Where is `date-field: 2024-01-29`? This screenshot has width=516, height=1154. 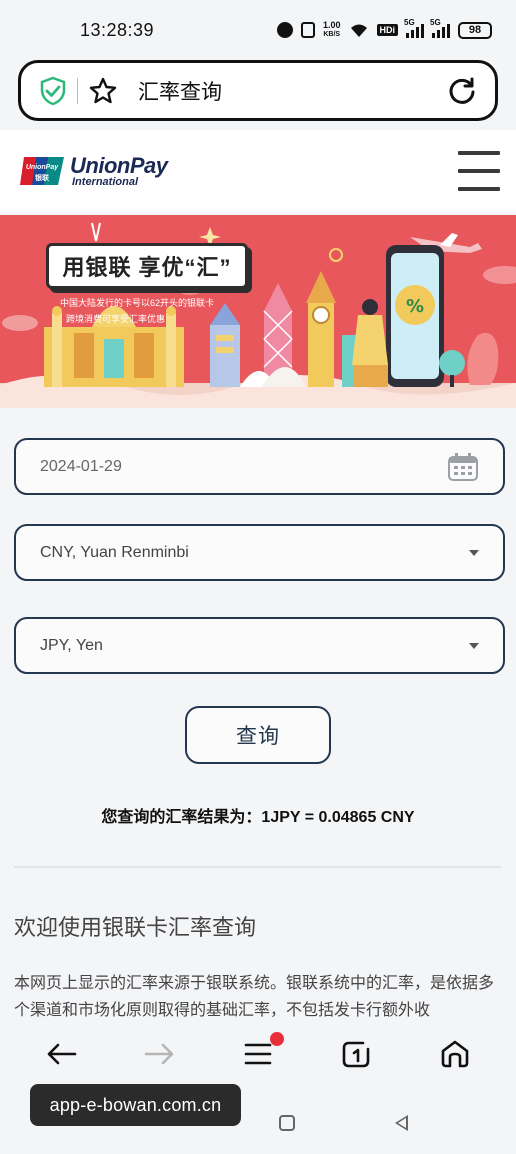
date-field: 2024-01-29 is located at coordinates (259, 466).